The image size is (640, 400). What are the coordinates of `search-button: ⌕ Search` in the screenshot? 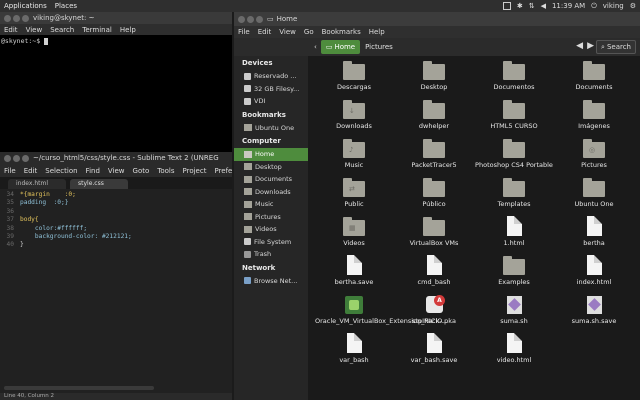 It's located at (616, 47).